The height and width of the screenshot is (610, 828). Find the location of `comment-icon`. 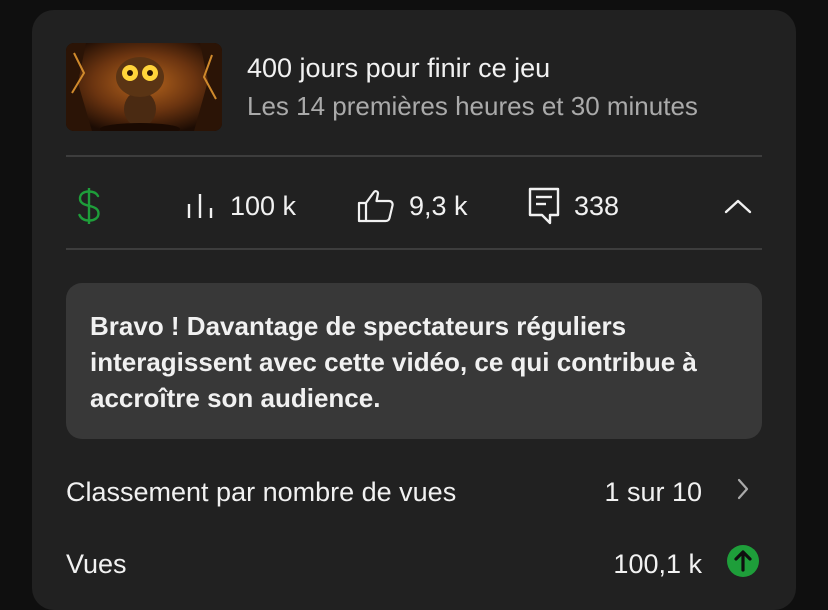

comment-icon is located at coordinates (544, 206).